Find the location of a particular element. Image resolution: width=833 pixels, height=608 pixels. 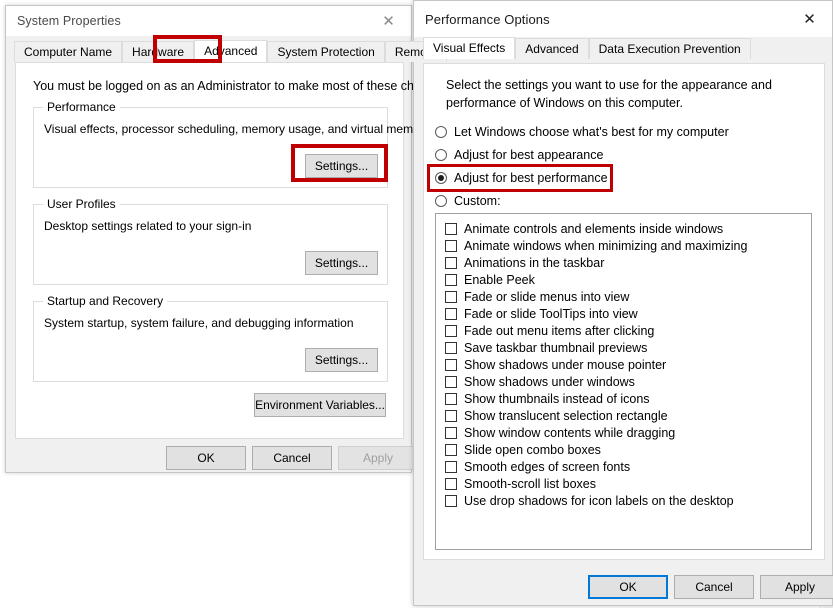

list-item-label: Smooth-scroll list boxes is located at coordinates (530, 483).